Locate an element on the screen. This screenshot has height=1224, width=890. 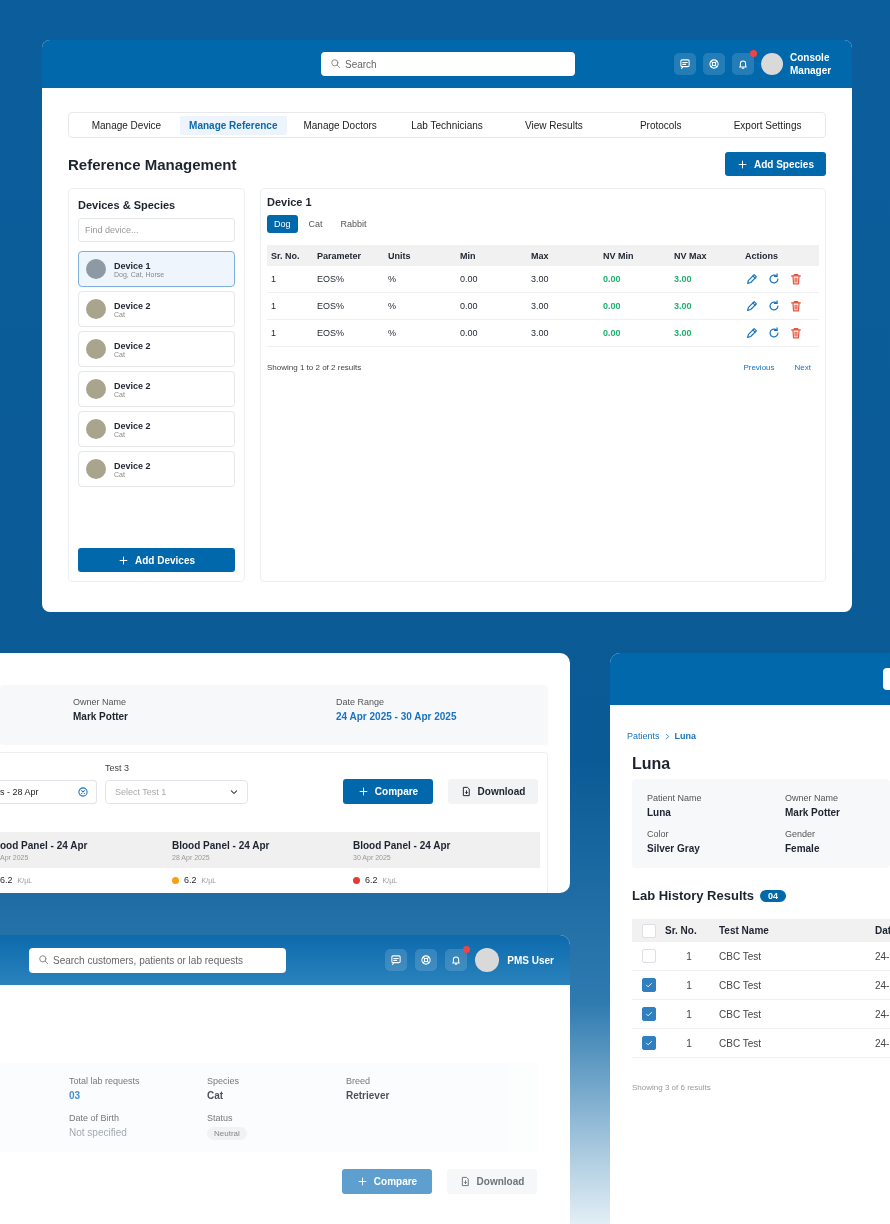
field-label: Total lab requests is located at coordinates (105, 1081).